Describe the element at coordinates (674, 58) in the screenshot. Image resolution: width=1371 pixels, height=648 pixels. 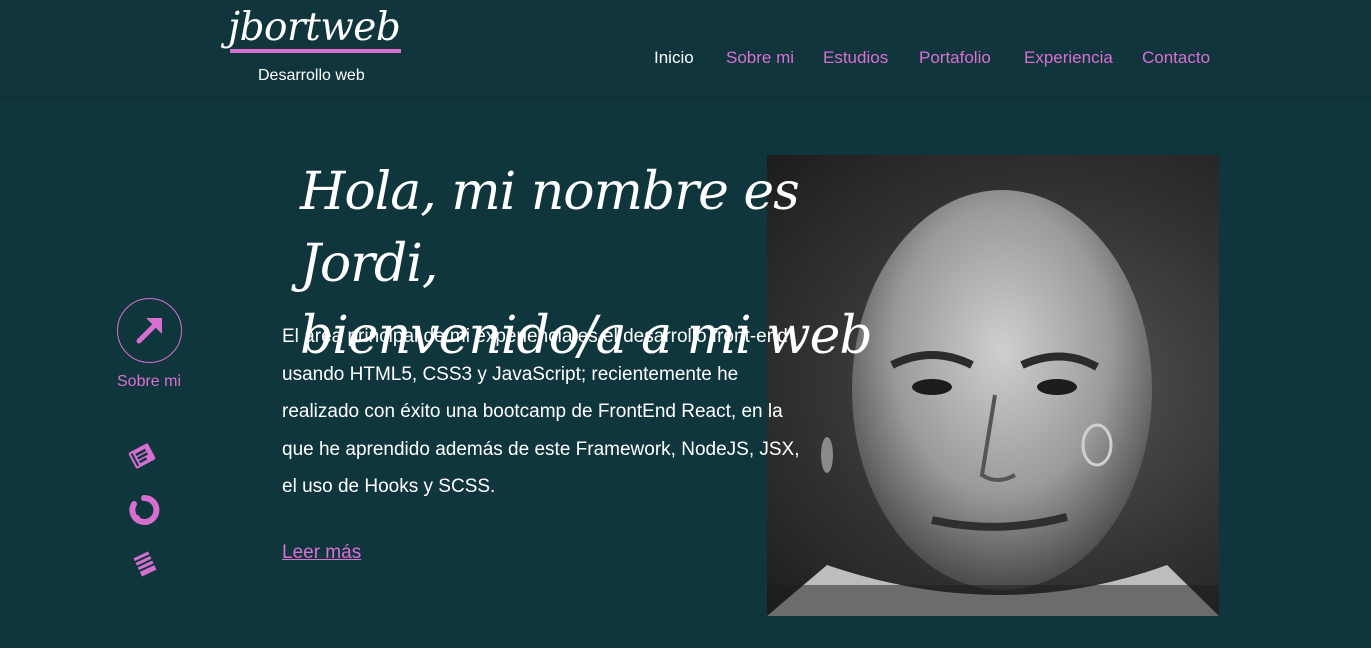
I see `nav-item-inicio: Inicio` at that location.